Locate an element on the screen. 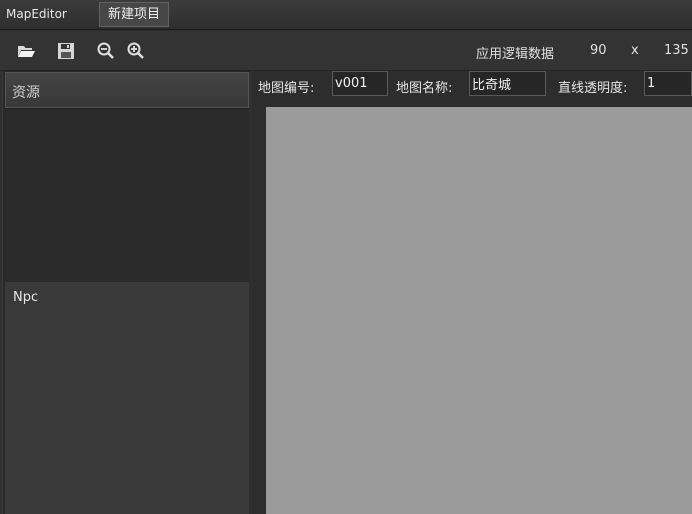  save-icon is located at coordinates (66, 51).